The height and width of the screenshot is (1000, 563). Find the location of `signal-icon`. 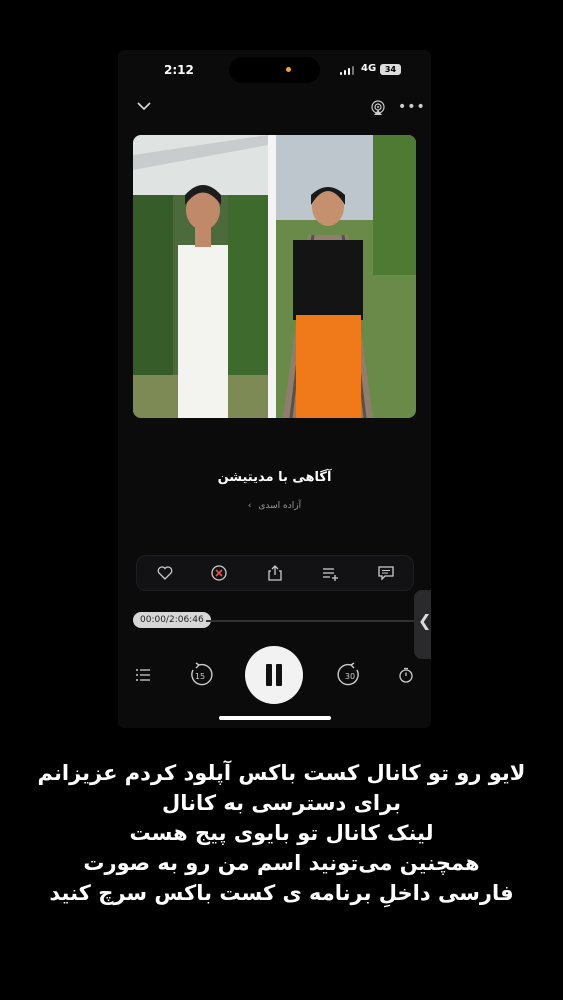

signal-icon is located at coordinates (347, 70).